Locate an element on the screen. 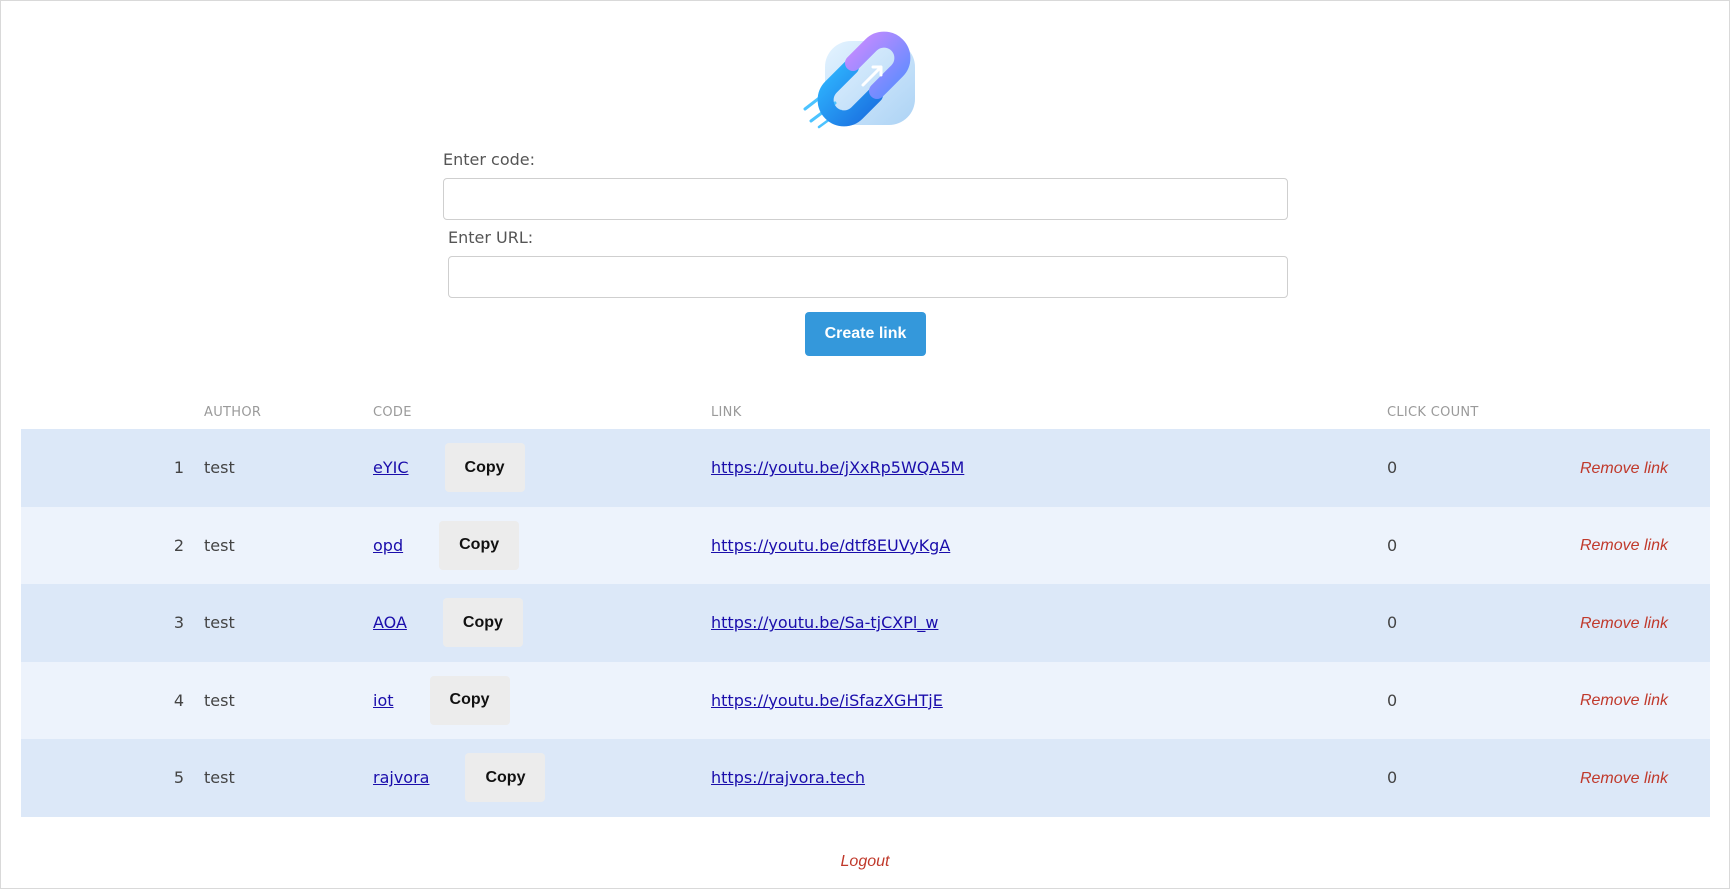 The height and width of the screenshot is (889, 1730). row-link-cell: https://rajvora.tech is located at coordinates (1049, 778).